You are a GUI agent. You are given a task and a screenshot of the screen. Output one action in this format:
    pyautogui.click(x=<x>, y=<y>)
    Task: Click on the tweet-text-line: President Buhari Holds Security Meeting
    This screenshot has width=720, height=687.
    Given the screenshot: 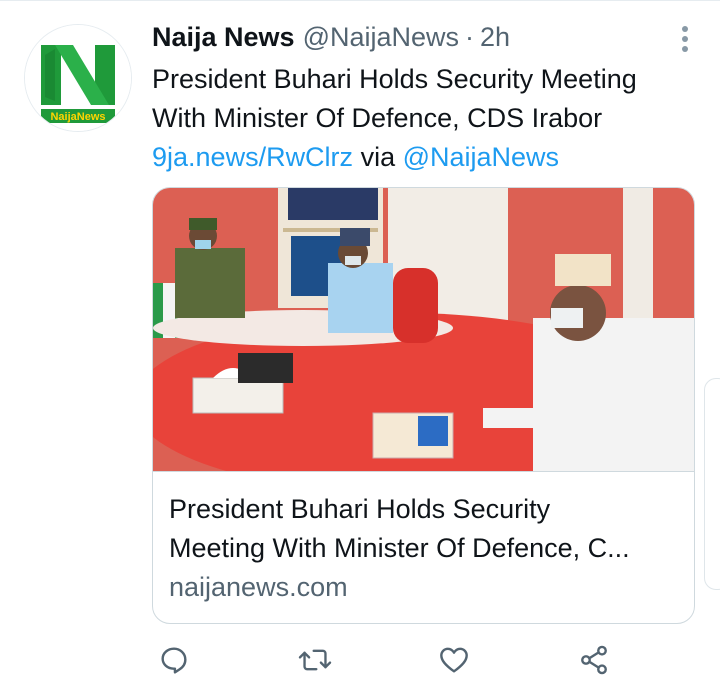 What is the action you would take?
    pyautogui.click(x=394, y=79)
    